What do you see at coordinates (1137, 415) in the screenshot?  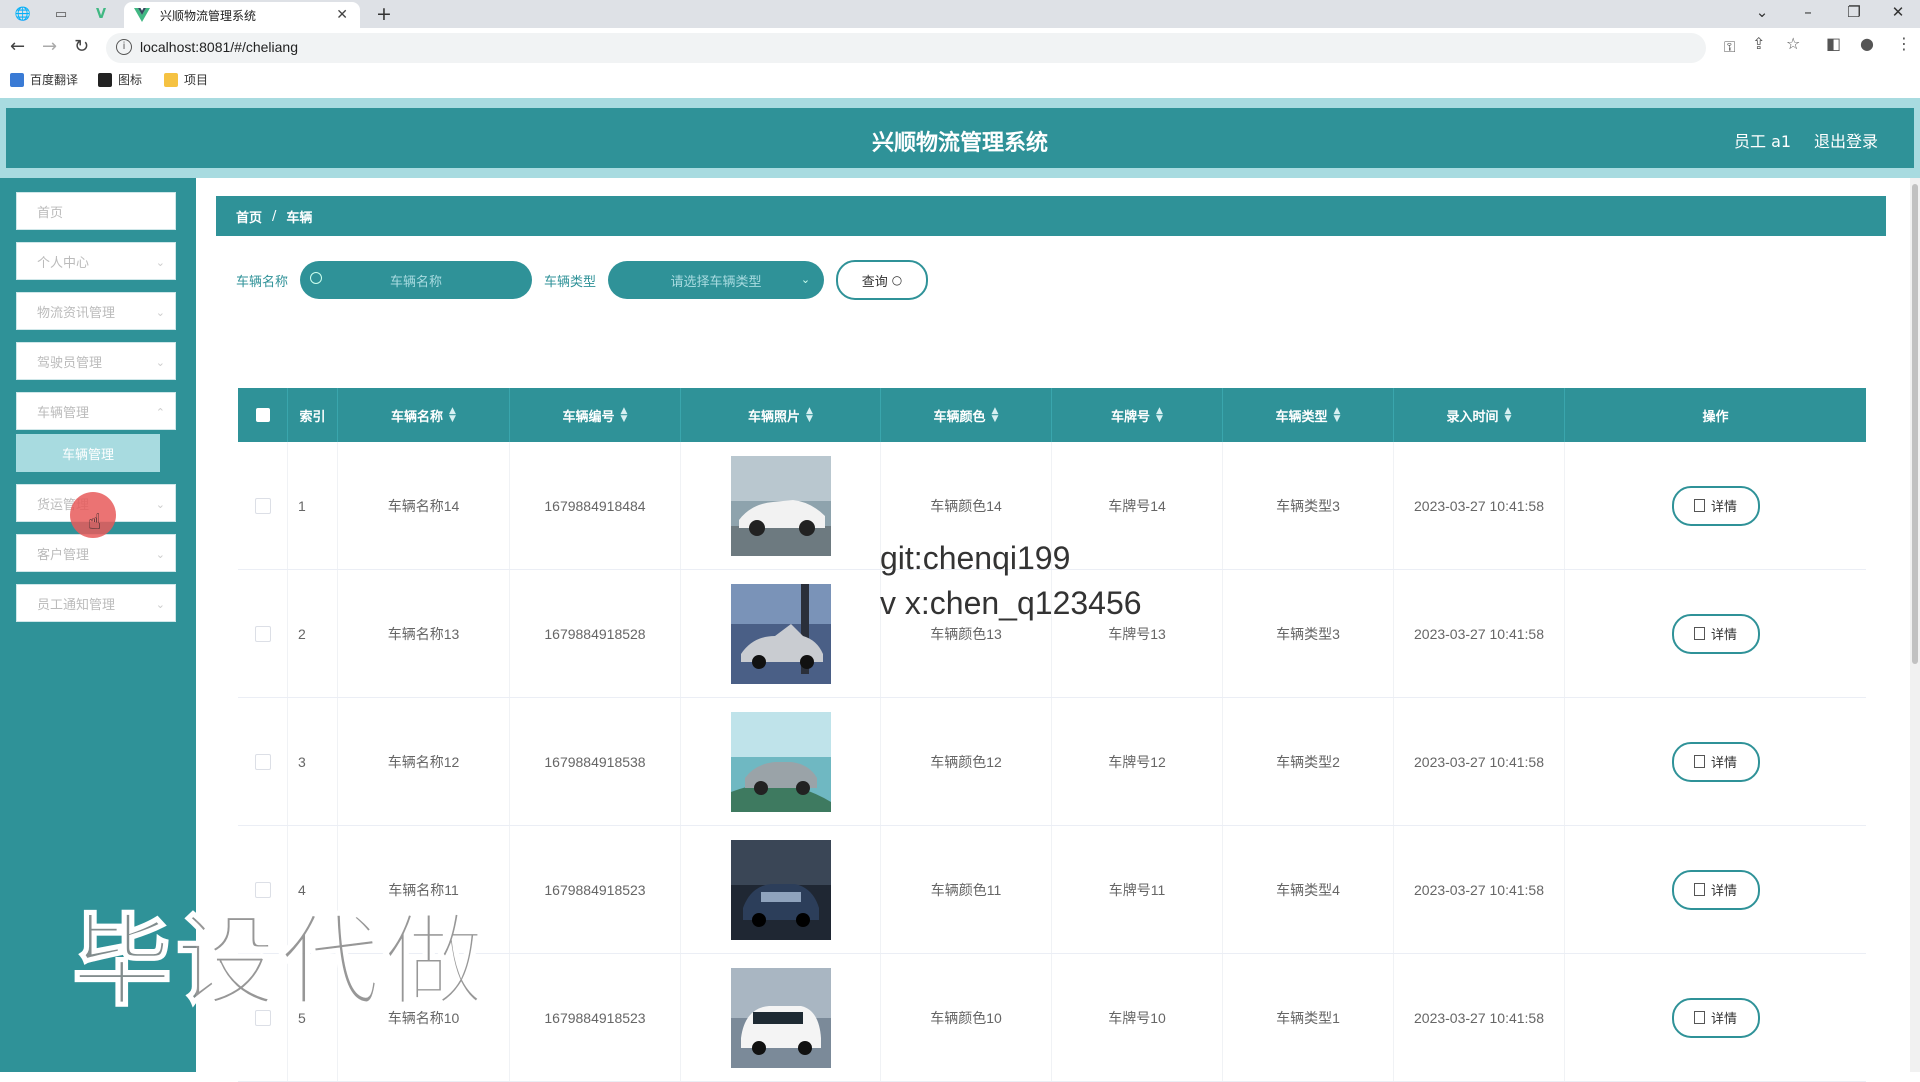 I see `col-plate: 车牌号 ▲ ▼` at bounding box center [1137, 415].